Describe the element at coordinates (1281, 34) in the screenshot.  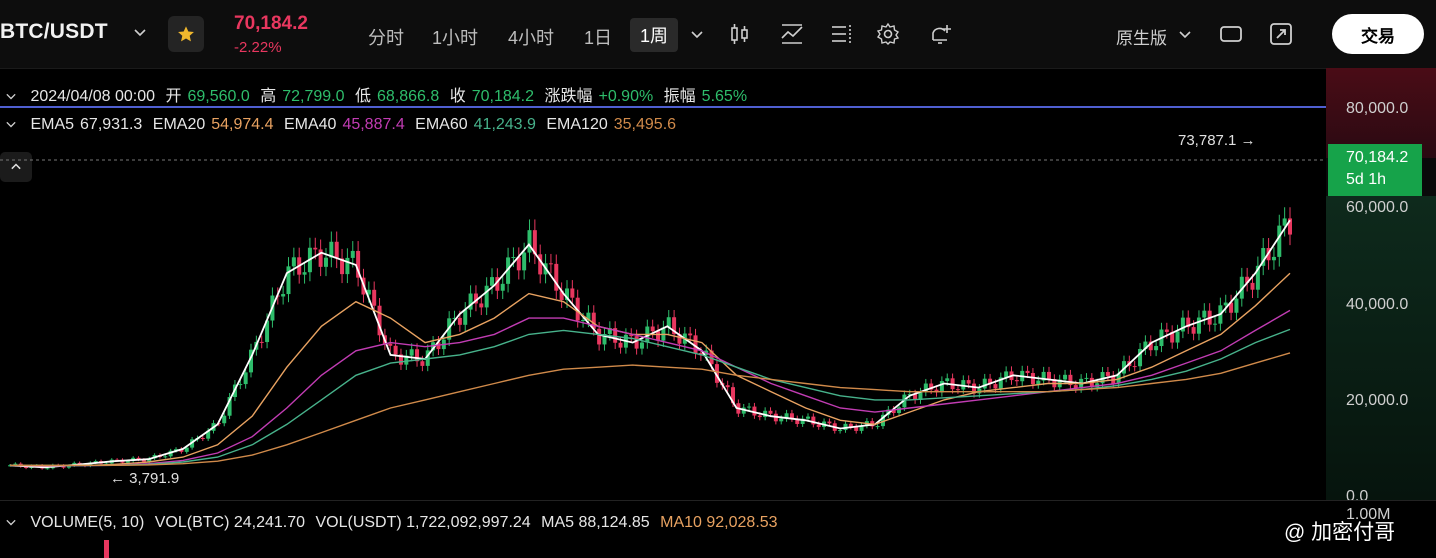
I see `fullscreen-icon` at that location.